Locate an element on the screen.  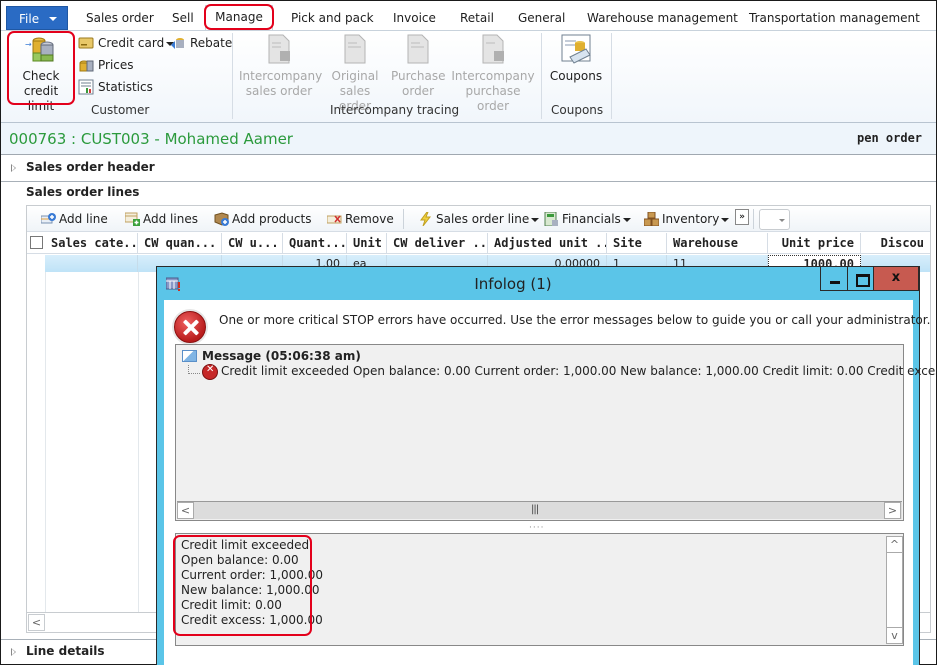
fasttab-lines-label: Sales order lines is located at coordinates (83, 192).